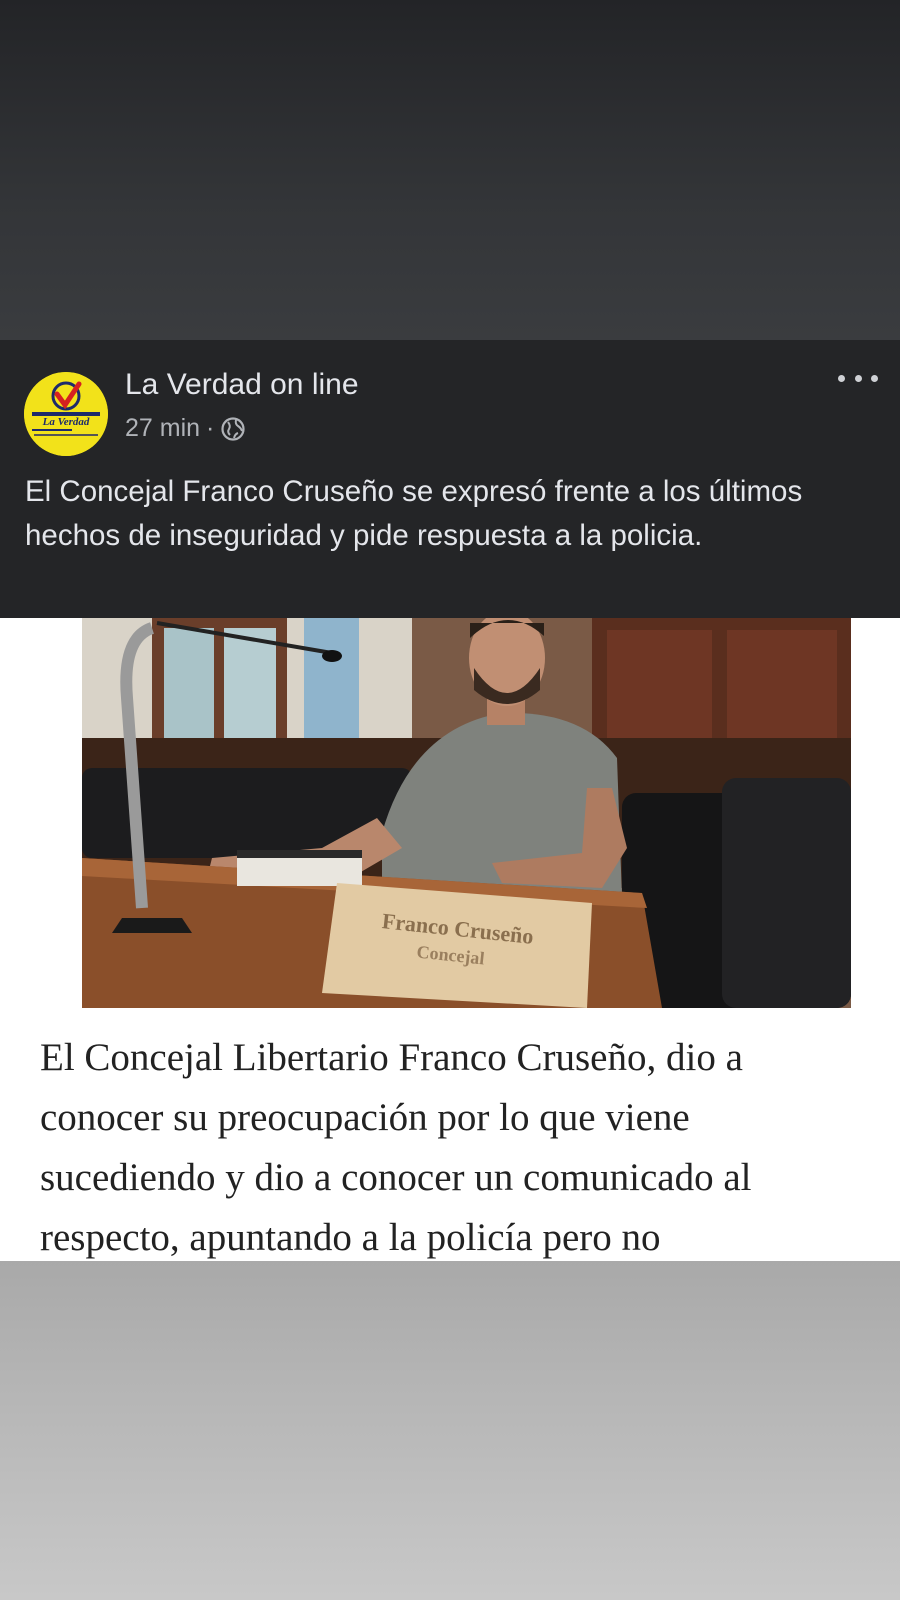  I want to click on svg-text: La Verdad, so click(66, 422).